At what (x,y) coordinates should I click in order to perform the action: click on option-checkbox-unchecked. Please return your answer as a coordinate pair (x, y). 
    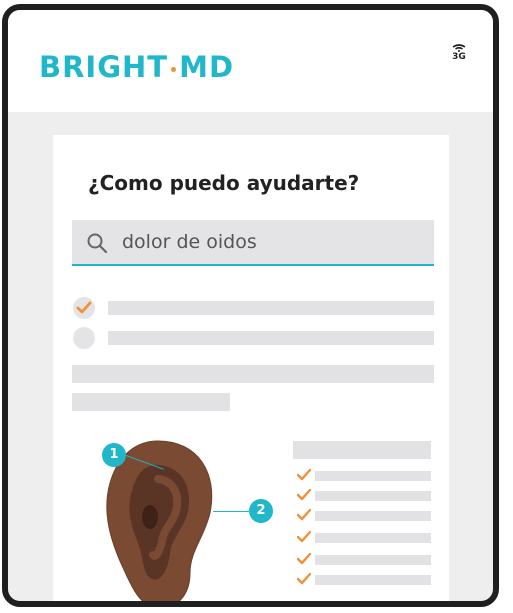
    Looking at the image, I should click on (84, 338).